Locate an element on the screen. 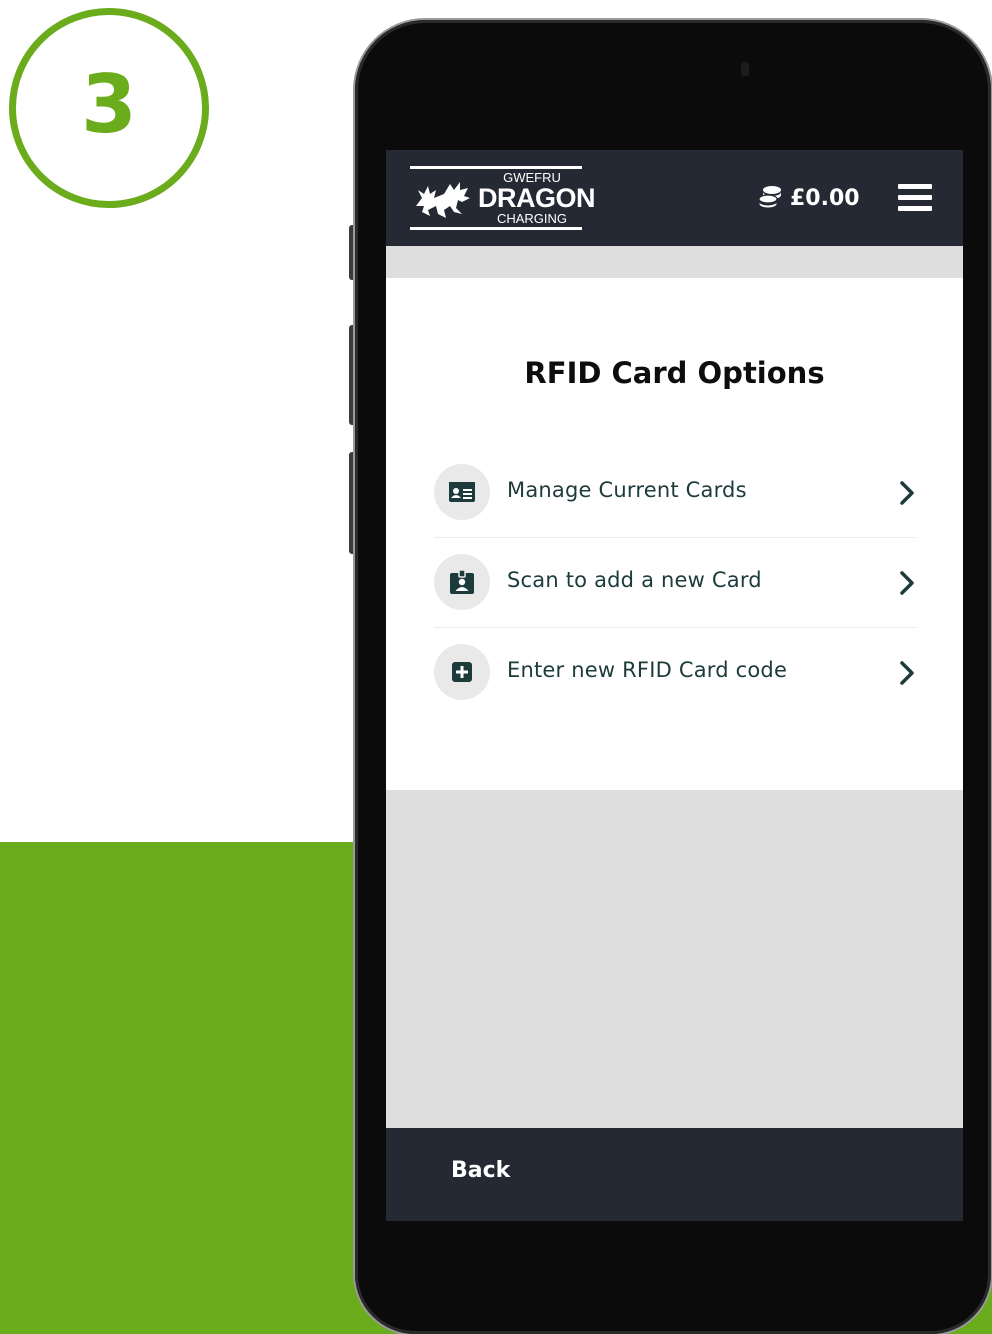  header-spacer is located at coordinates (674, 262).